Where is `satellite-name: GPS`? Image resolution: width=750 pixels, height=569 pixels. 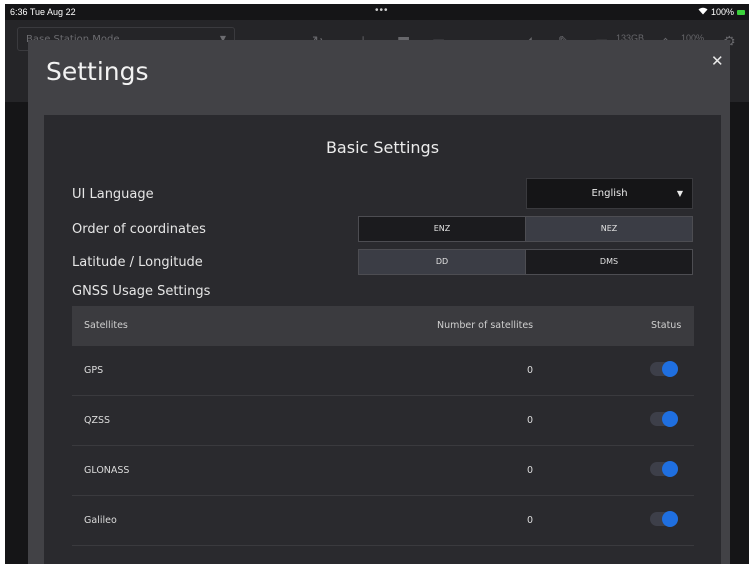
satellite-name: GPS is located at coordinates (94, 370).